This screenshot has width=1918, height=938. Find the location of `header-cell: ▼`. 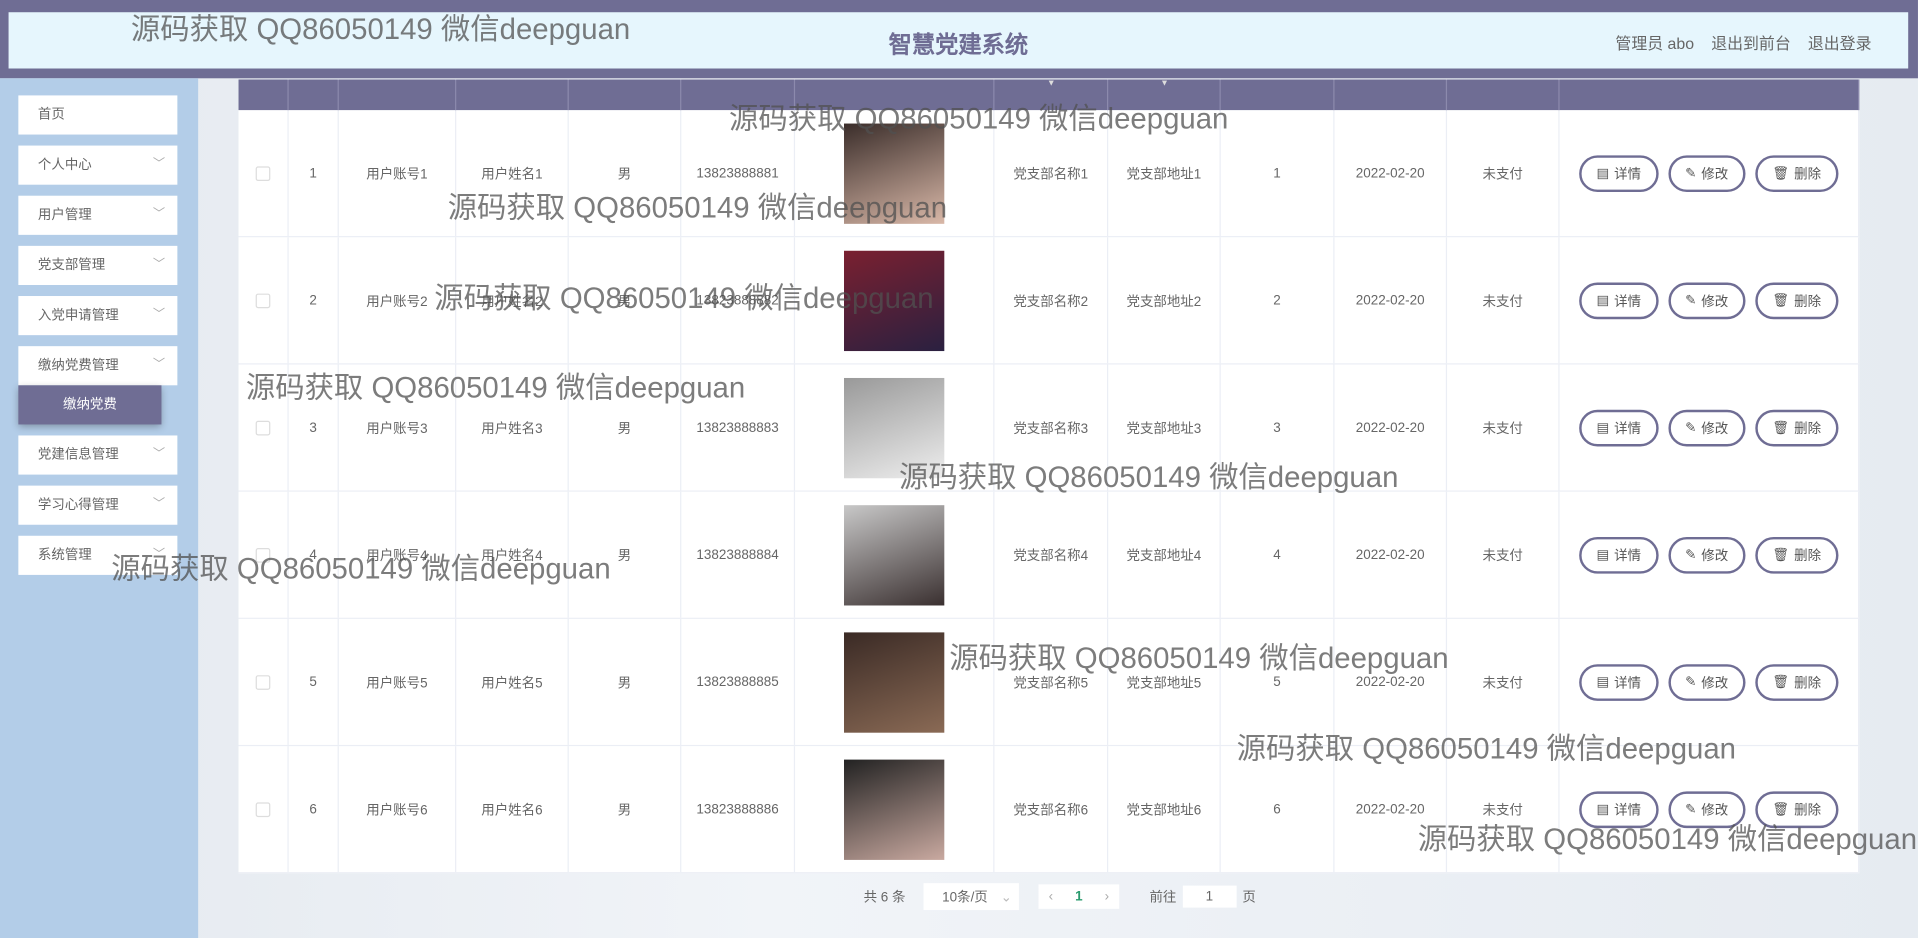

header-cell: ▼ is located at coordinates (1051, 95).